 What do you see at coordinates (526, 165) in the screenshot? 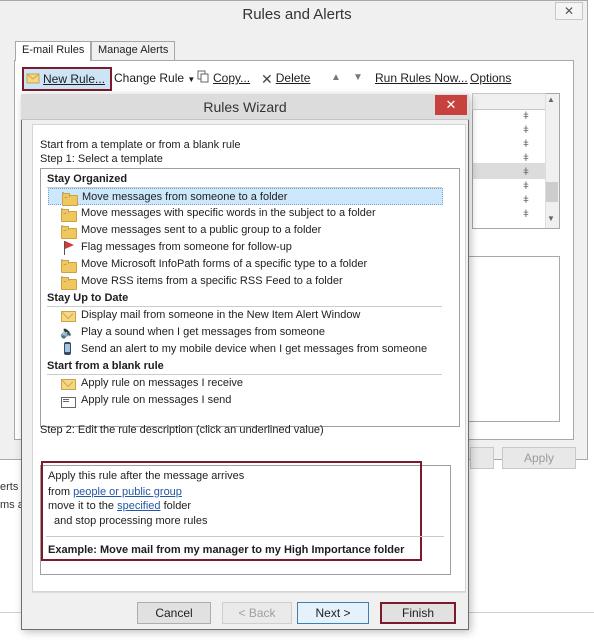
I see `rule-options-icons: ǂǂǂǂǂǂǂǂ` at bounding box center [526, 165].